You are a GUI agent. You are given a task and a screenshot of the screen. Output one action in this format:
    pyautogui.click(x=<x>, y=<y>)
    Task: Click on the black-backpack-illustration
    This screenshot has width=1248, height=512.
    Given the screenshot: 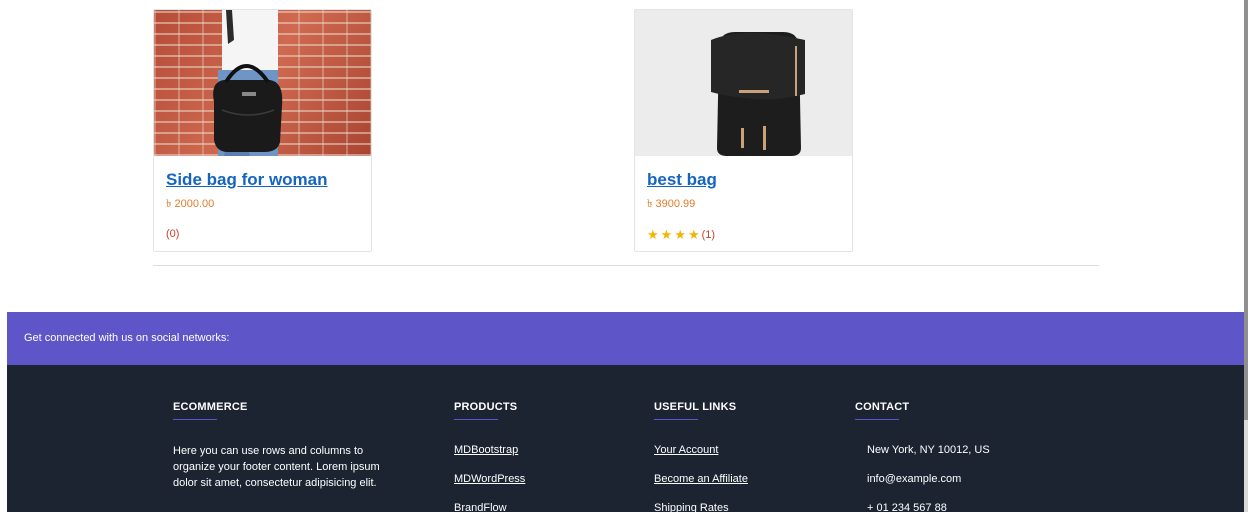 What is the action you would take?
    pyautogui.click(x=743, y=83)
    